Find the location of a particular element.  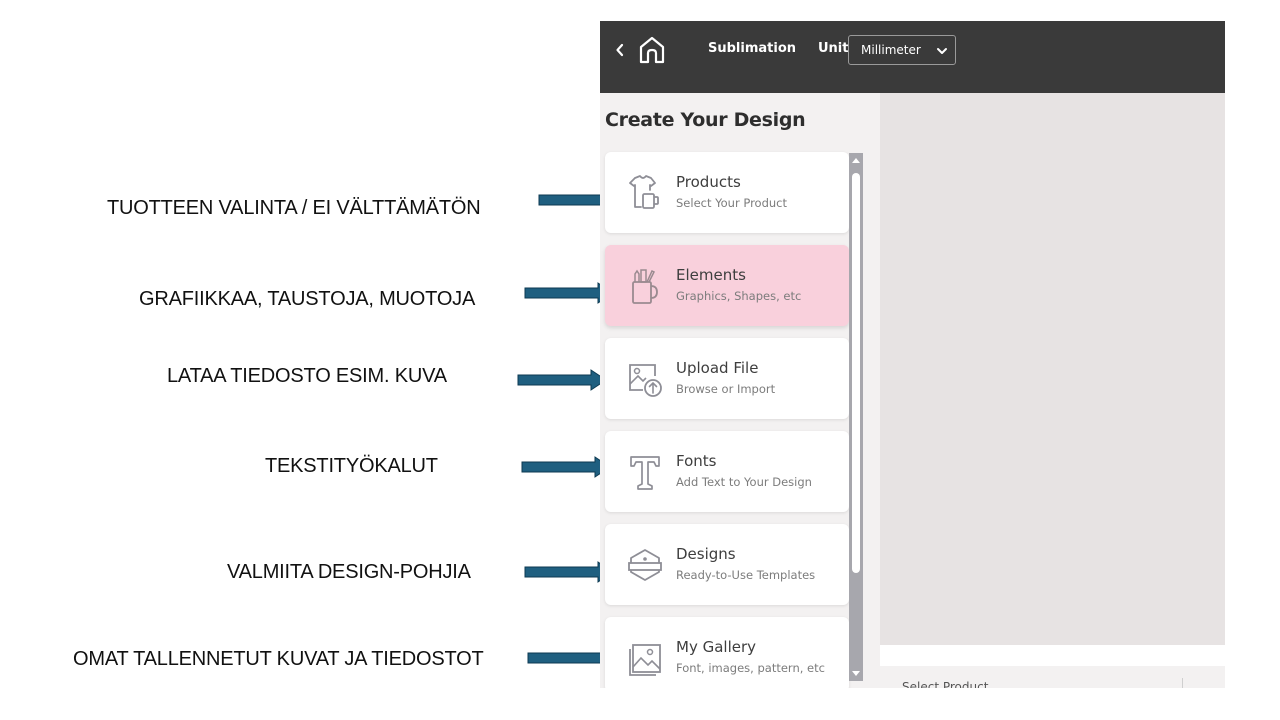

bottom-bar: Select Product is located at coordinates (1052, 677).